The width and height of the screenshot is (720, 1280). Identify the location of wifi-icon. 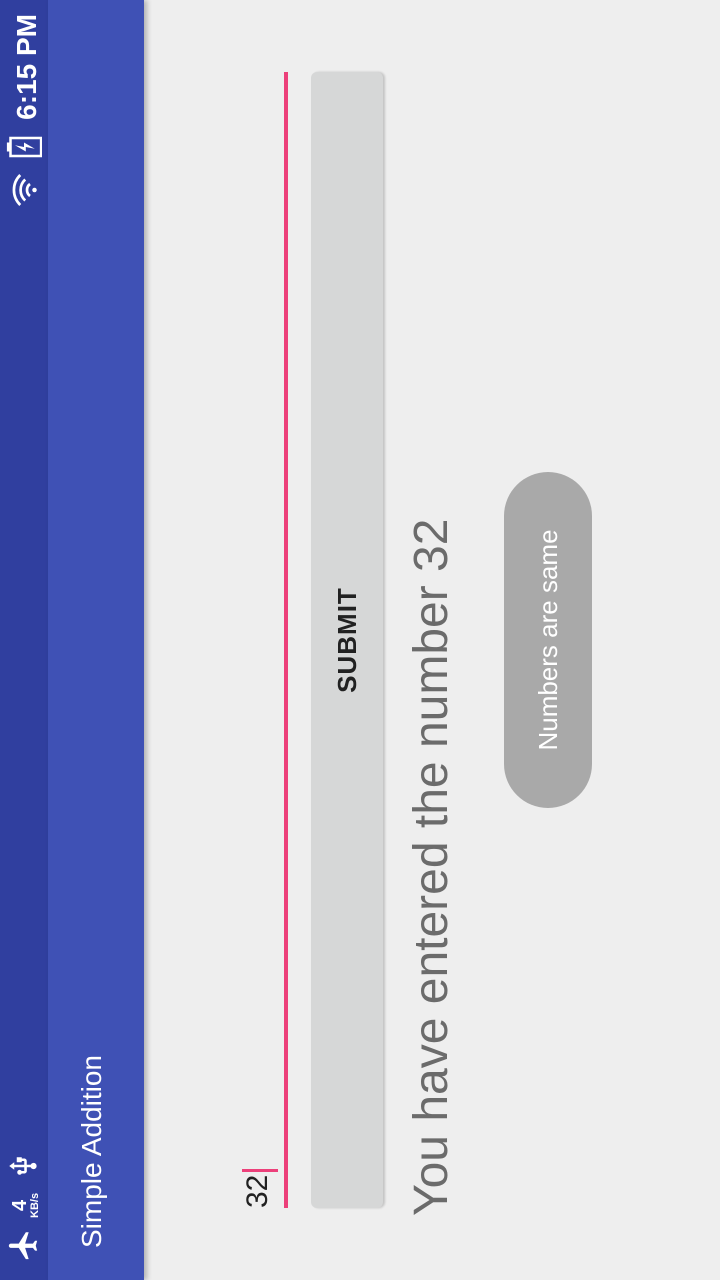
(26, 190).